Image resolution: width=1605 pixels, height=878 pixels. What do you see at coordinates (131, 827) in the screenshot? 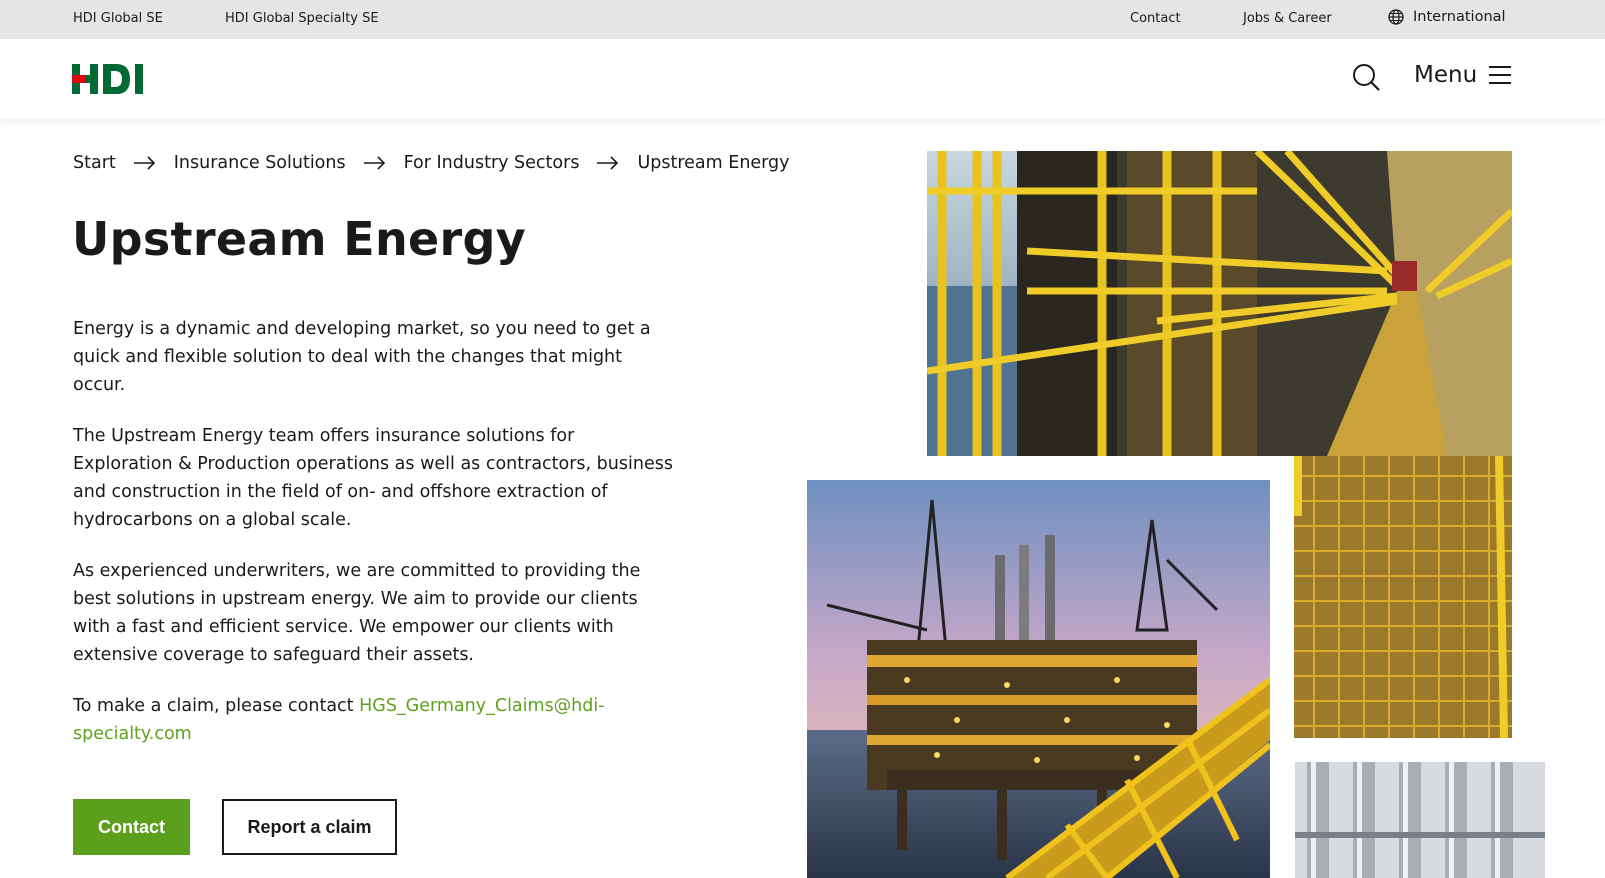
I see `contact-button: Contact` at bounding box center [131, 827].